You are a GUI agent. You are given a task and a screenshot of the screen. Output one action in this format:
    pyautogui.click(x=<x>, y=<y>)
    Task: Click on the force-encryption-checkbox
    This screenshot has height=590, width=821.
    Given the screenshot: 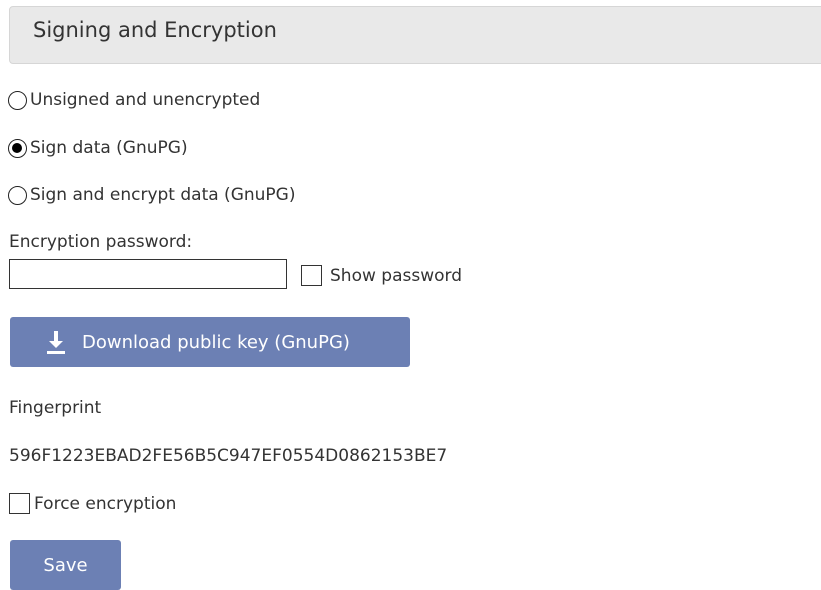 What is the action you would take?
    pyautogui.click(x=19, y=503)
    